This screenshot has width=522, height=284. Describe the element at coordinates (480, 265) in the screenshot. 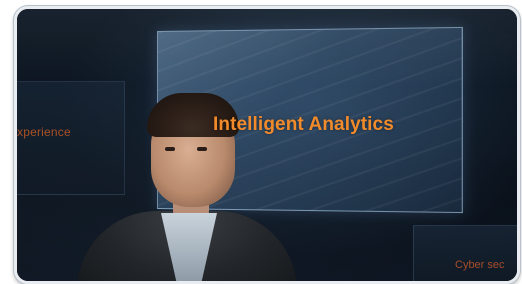

I see `right-panel-label: Cyber sec` at that location.